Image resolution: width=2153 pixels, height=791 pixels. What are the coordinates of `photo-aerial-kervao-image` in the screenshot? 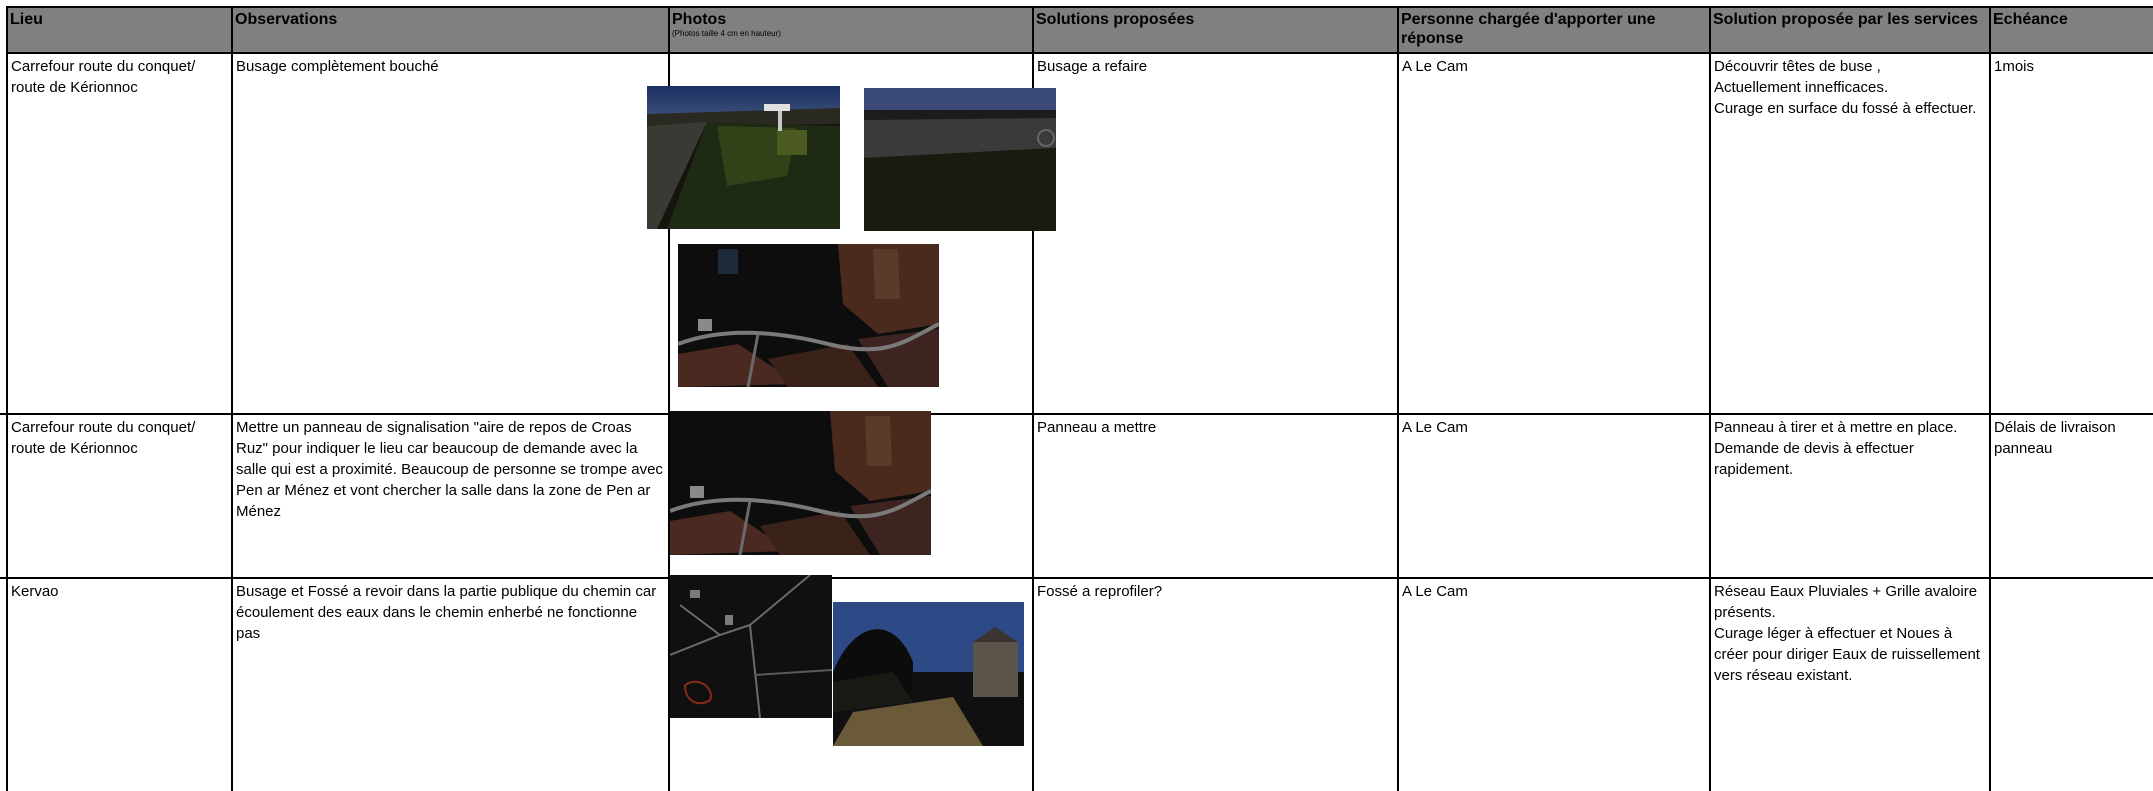 It's located at (751, 646).